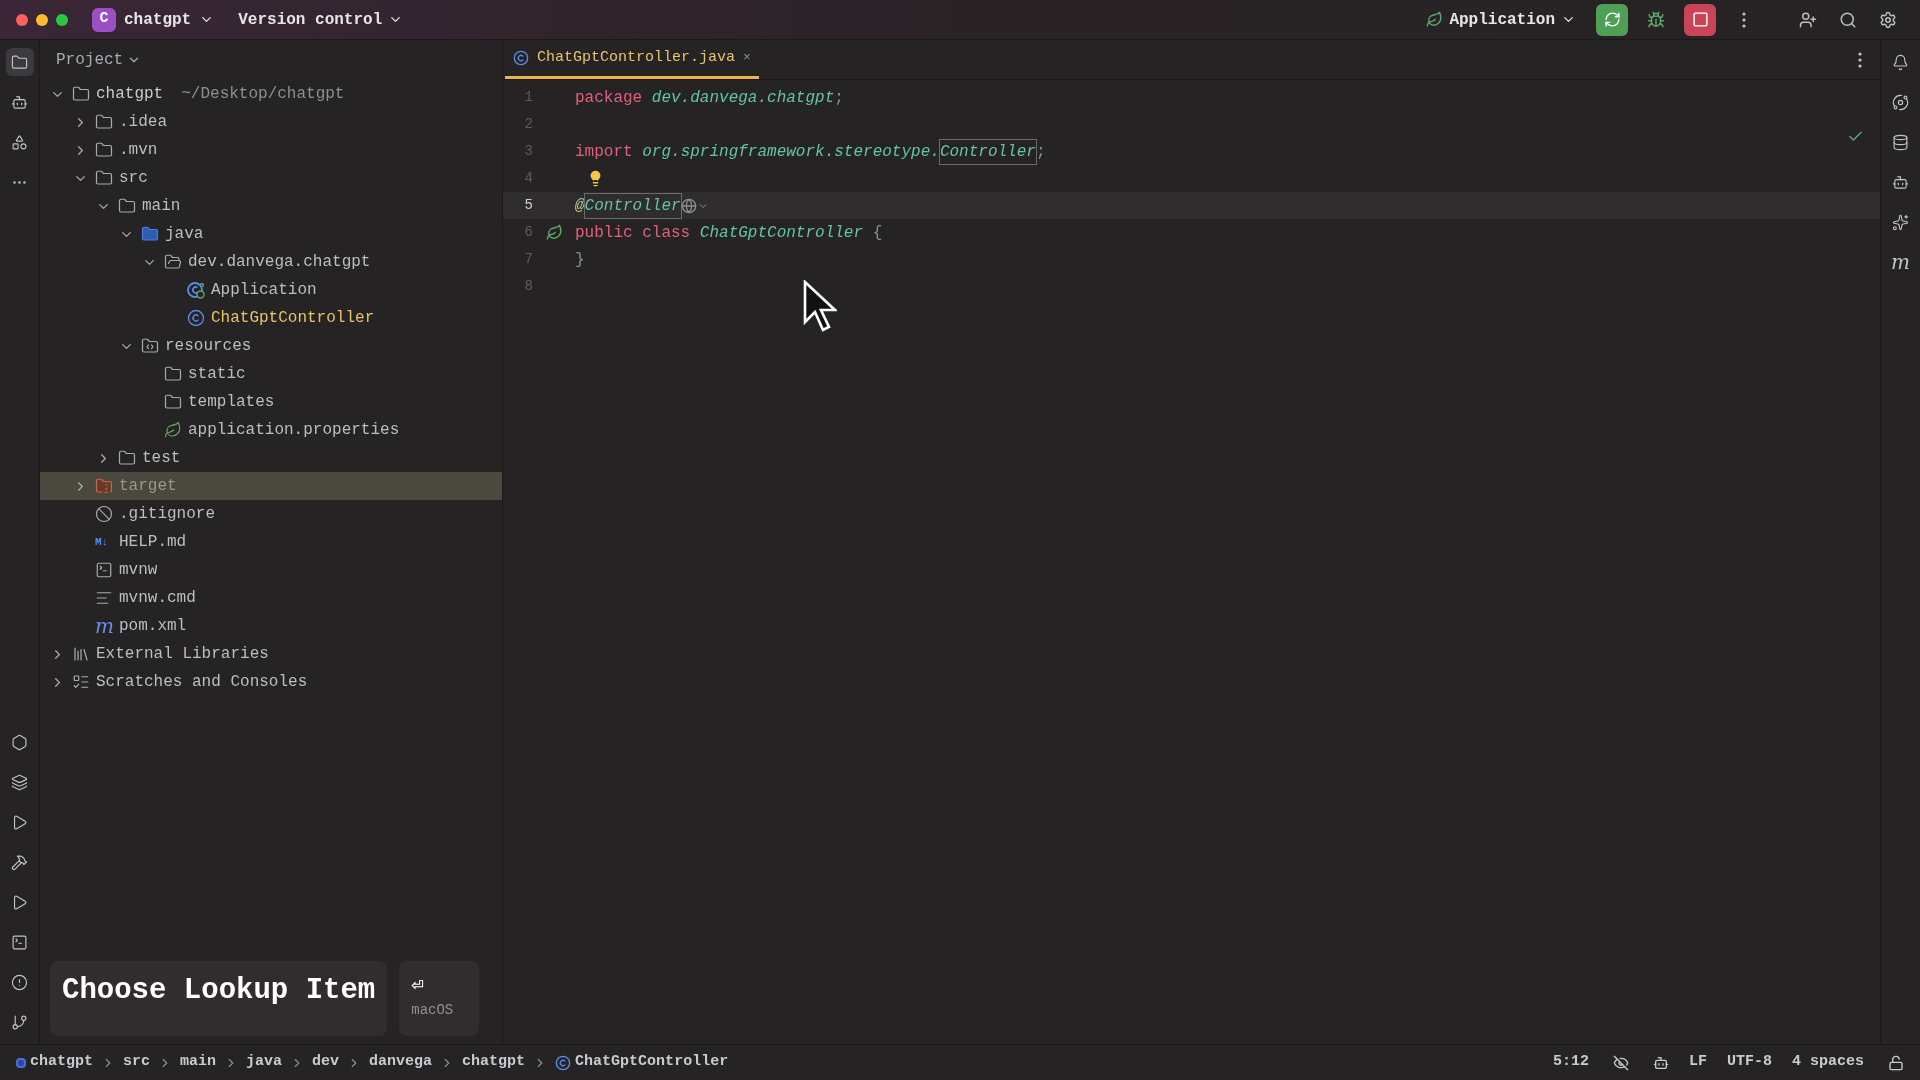  I want to click on close-tab-button: ×, so click(747, 58).